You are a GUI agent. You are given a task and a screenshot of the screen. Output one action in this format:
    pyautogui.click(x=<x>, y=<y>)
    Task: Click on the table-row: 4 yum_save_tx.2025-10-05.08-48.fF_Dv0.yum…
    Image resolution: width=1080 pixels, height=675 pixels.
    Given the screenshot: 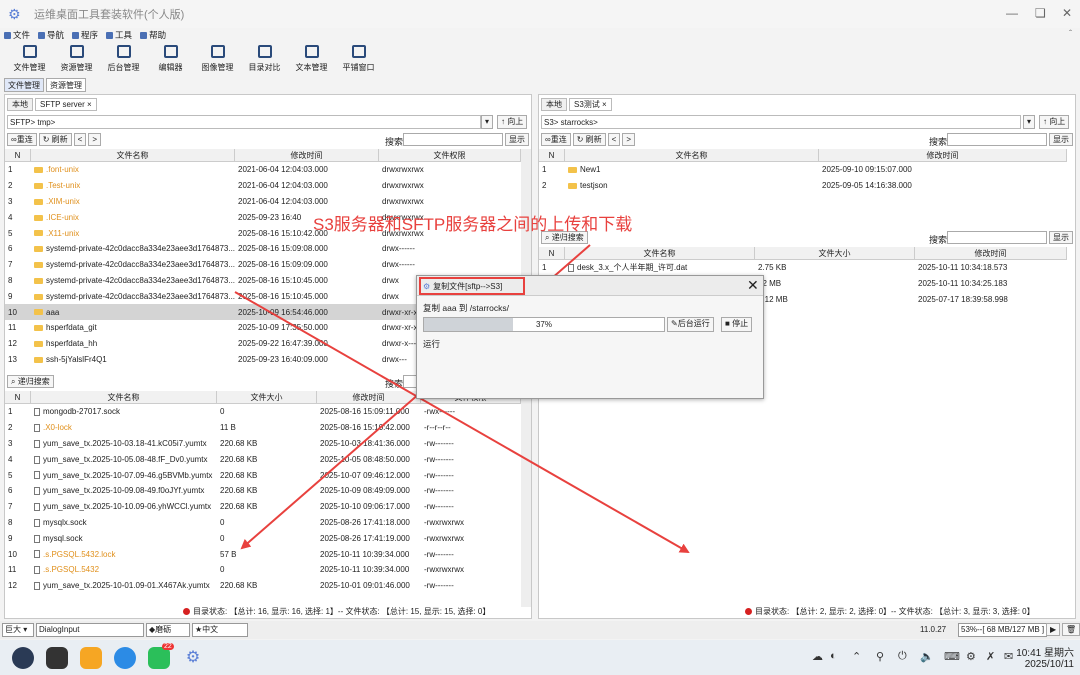 What is the action you would take?
    pyautogui.click(x=263, y=459)
    